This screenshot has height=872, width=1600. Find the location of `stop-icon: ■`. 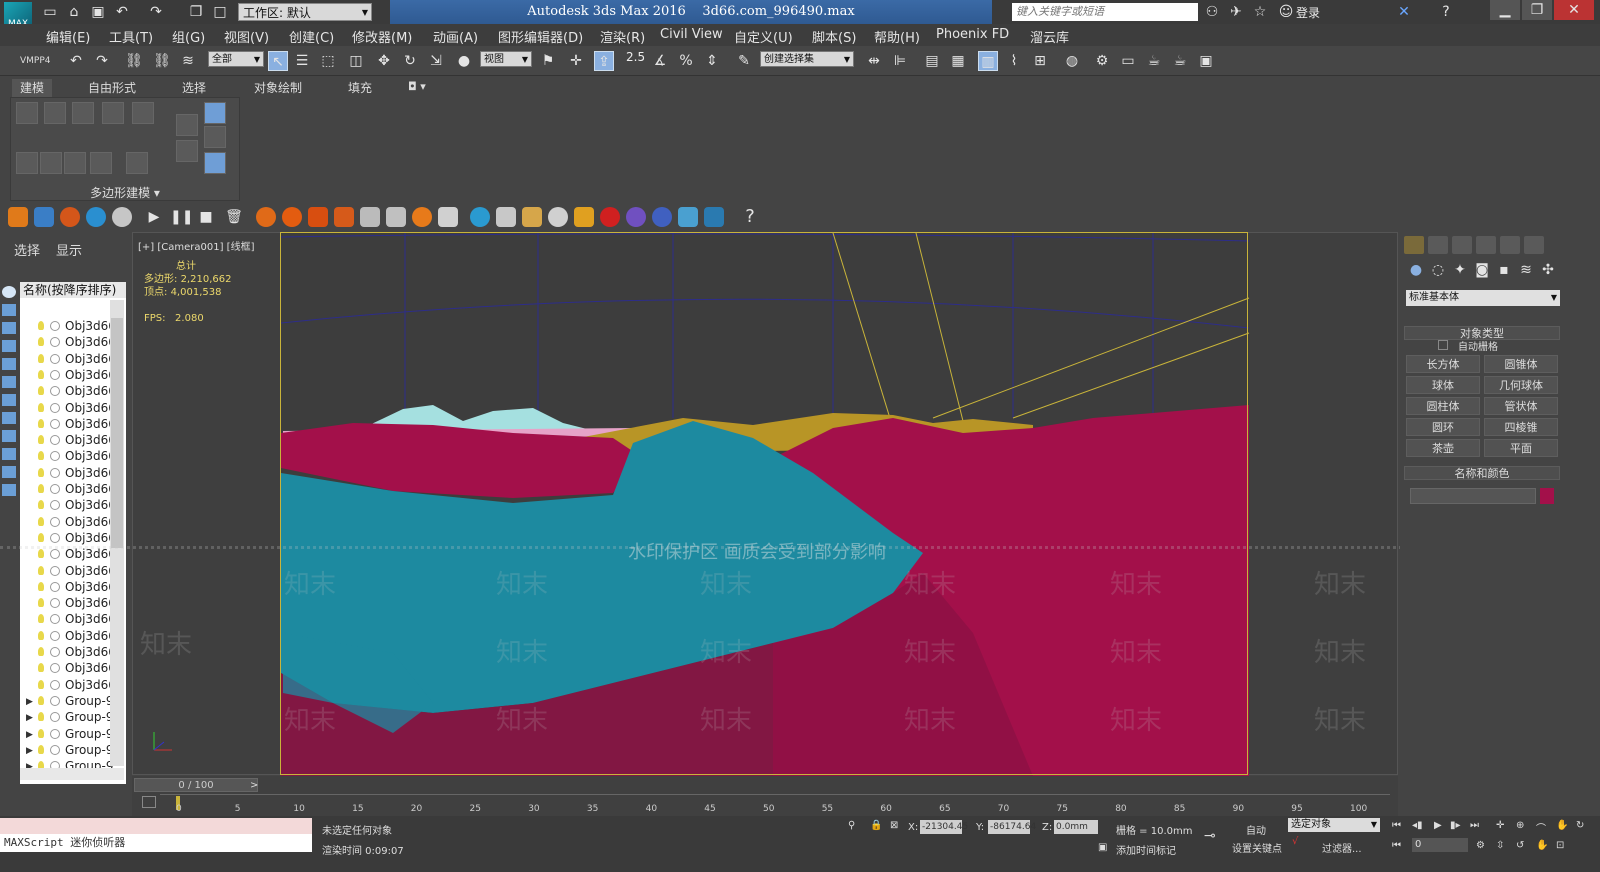

stop-icon: ■ is located at coordinates (206, 217).